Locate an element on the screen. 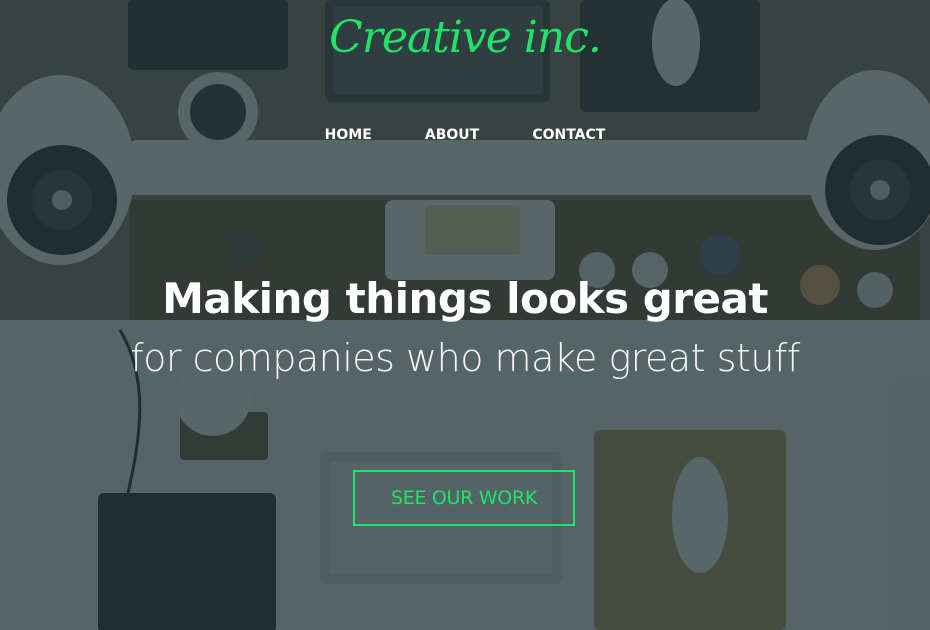 The width and height of the screenshot is (930, 630). nav-item-home: HOME is located at coordinates (348, 135).